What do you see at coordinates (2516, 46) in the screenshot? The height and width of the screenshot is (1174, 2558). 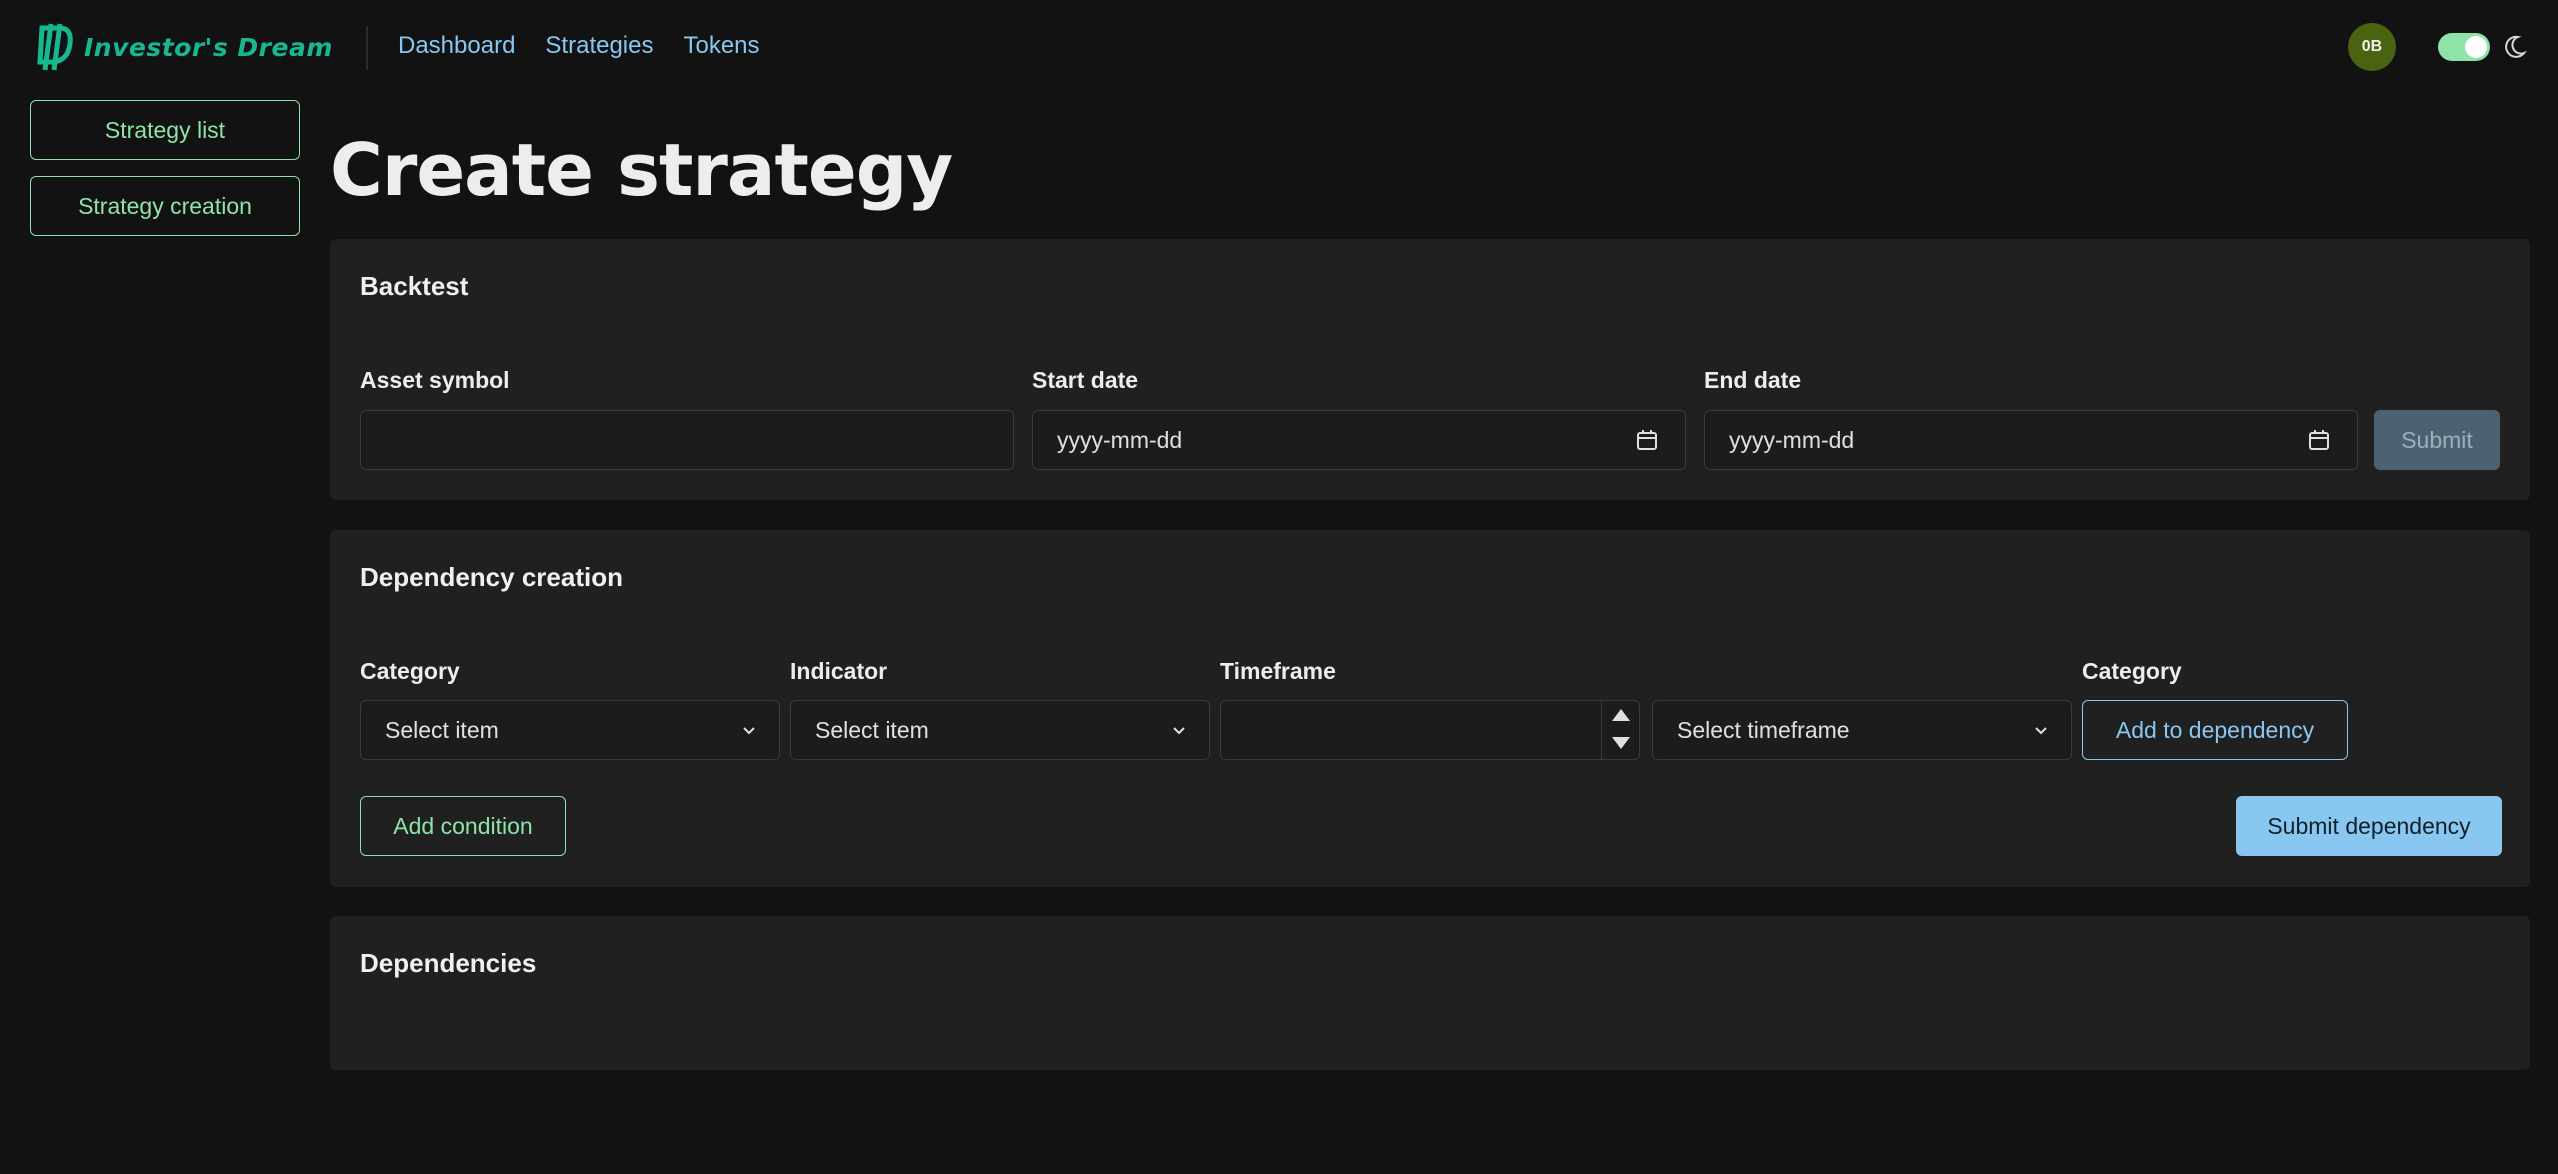 I see `moon-icon` at bounding box center [2516, 46].